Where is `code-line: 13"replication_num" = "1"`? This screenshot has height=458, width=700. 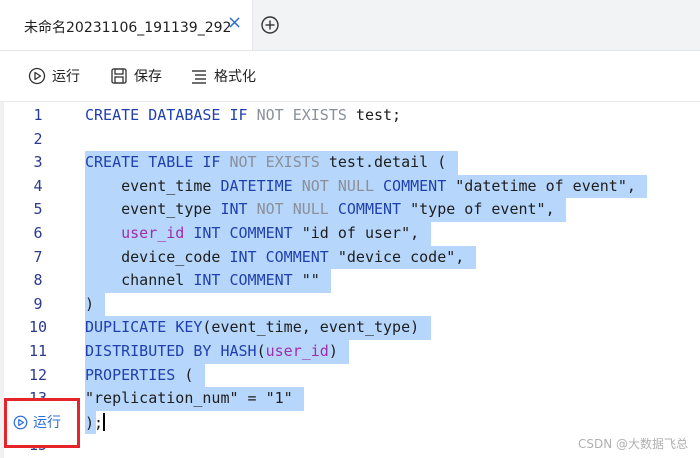 code-line: 13"replication_num" = "1" is located at coordinates (350, 399).